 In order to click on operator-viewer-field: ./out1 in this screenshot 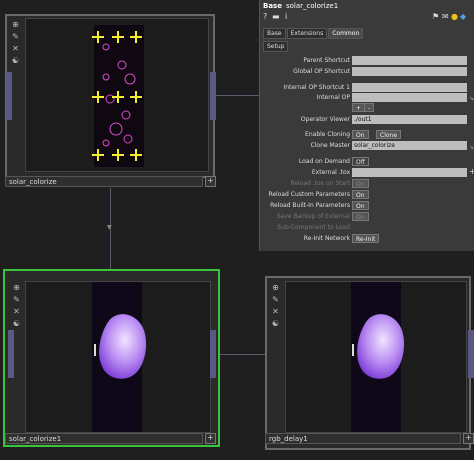, I will do `click(409, 119)`.